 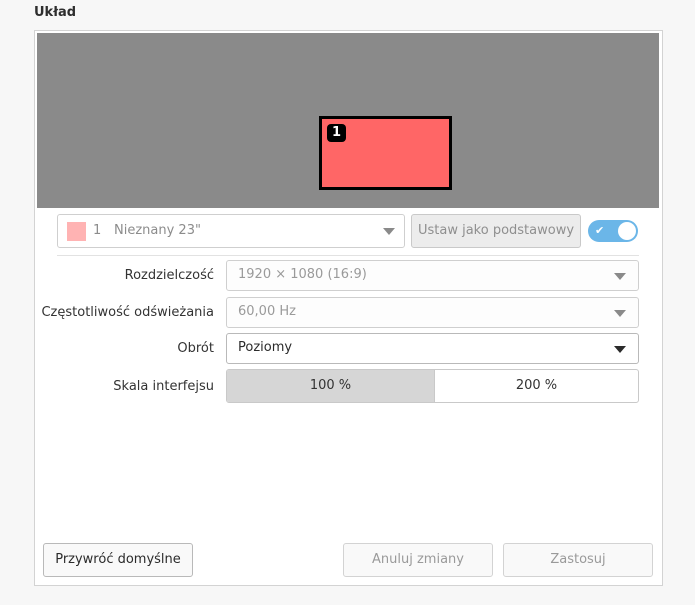 I want to click on ui-scale-group: 100 % 200 %, so click(x=432, y=386).